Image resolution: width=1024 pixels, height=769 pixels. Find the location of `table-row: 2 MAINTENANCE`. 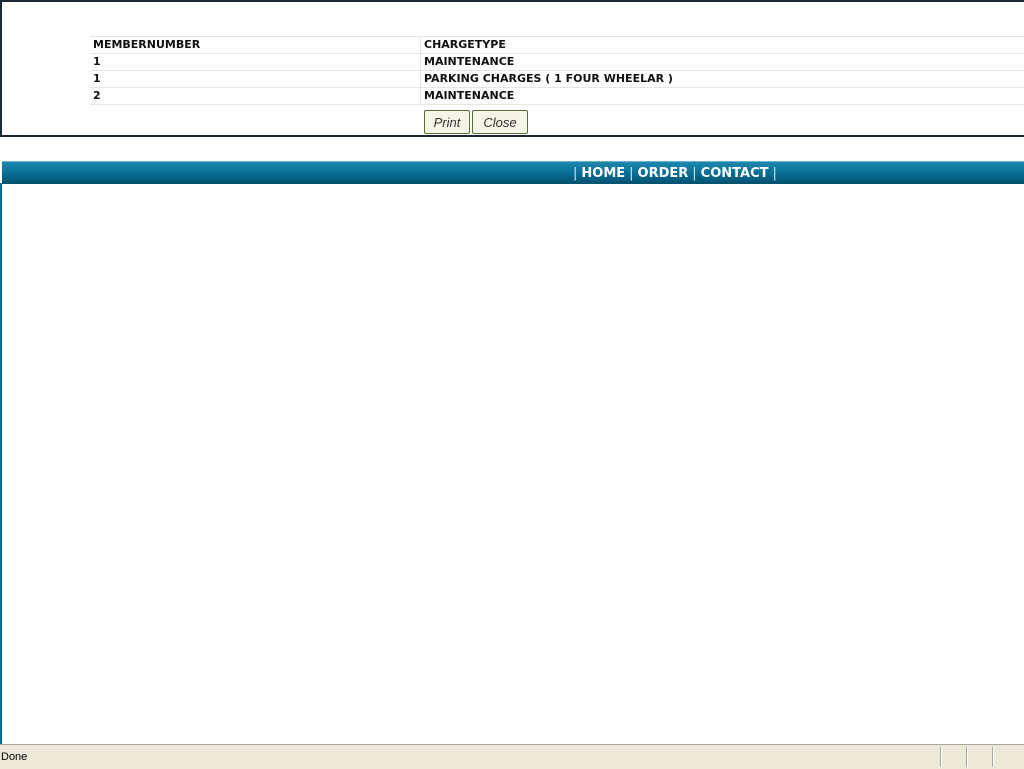

table-row: 2 MAINTENANCE is located at coordinates (557, 96).